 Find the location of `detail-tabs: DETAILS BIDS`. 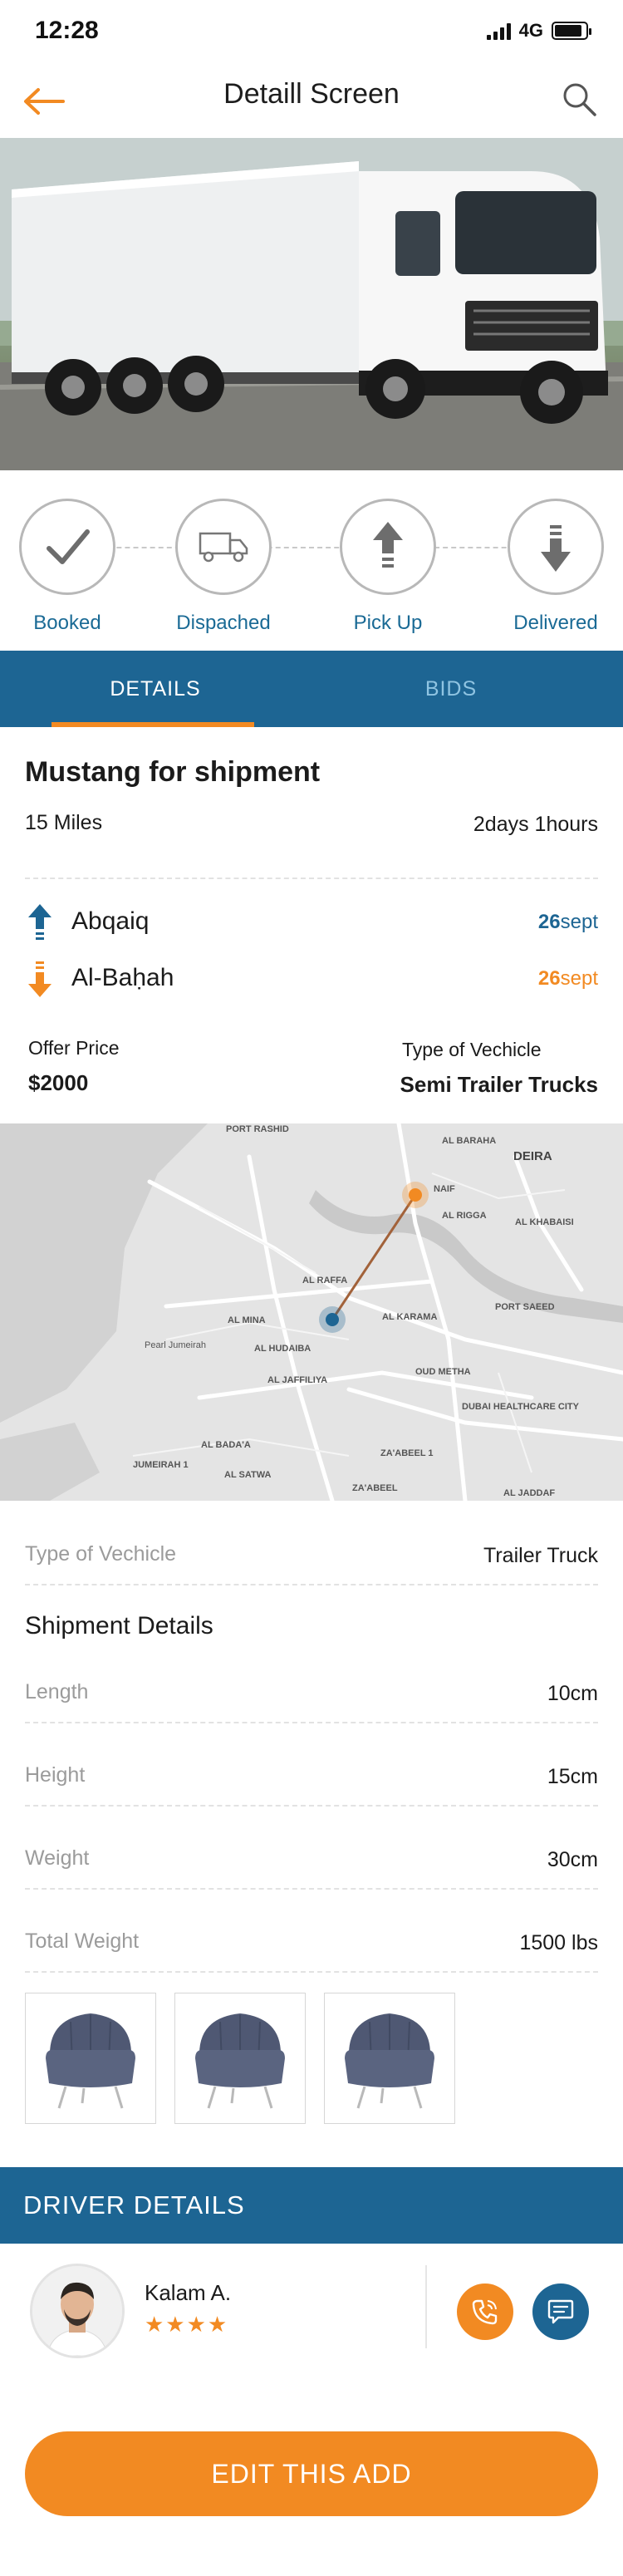

detail-tabs: DETAILS BIDS is located at coordinates (311, 689).